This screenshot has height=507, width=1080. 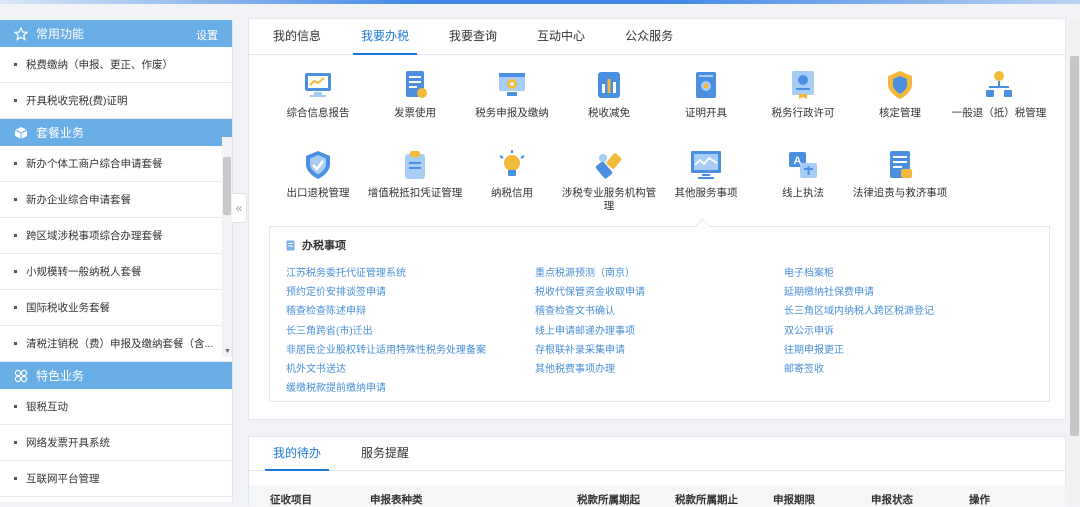 I want to click on grid-icon, so click(x=21, y=375).